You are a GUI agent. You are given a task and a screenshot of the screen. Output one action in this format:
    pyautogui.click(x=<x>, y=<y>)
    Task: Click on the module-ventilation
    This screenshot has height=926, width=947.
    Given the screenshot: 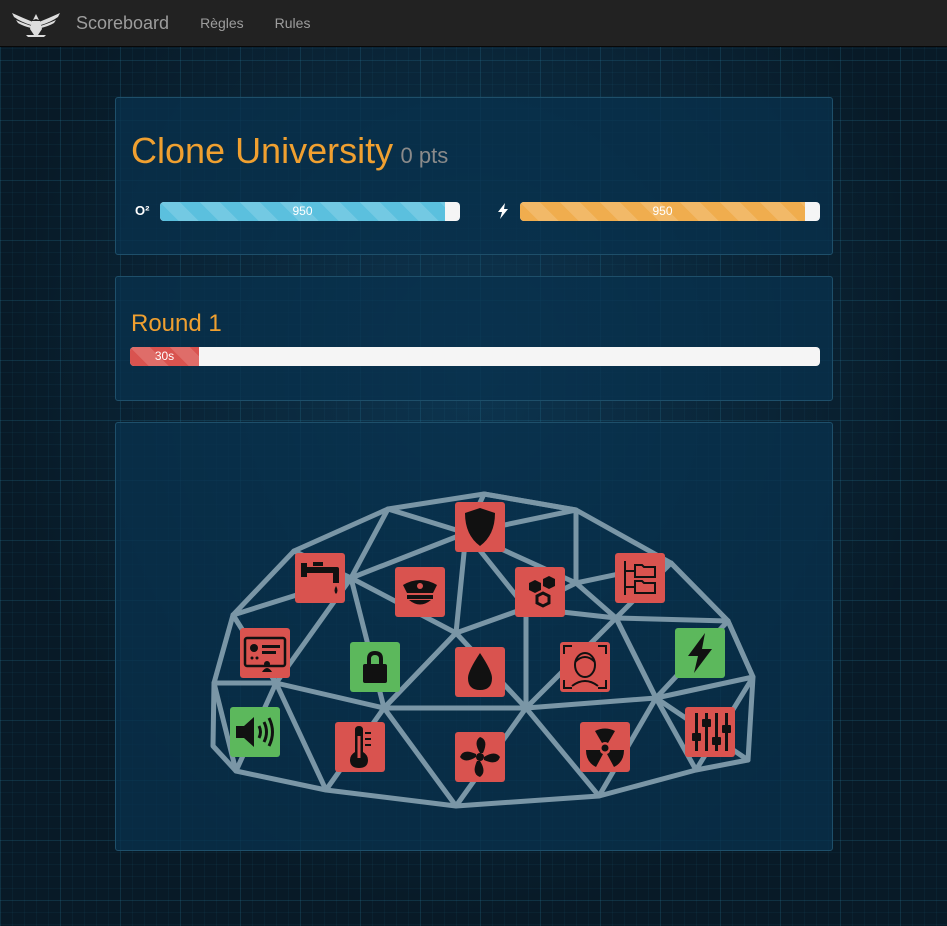 What is the action you would take?
    pyautogui.click(x=480, y=757)
    